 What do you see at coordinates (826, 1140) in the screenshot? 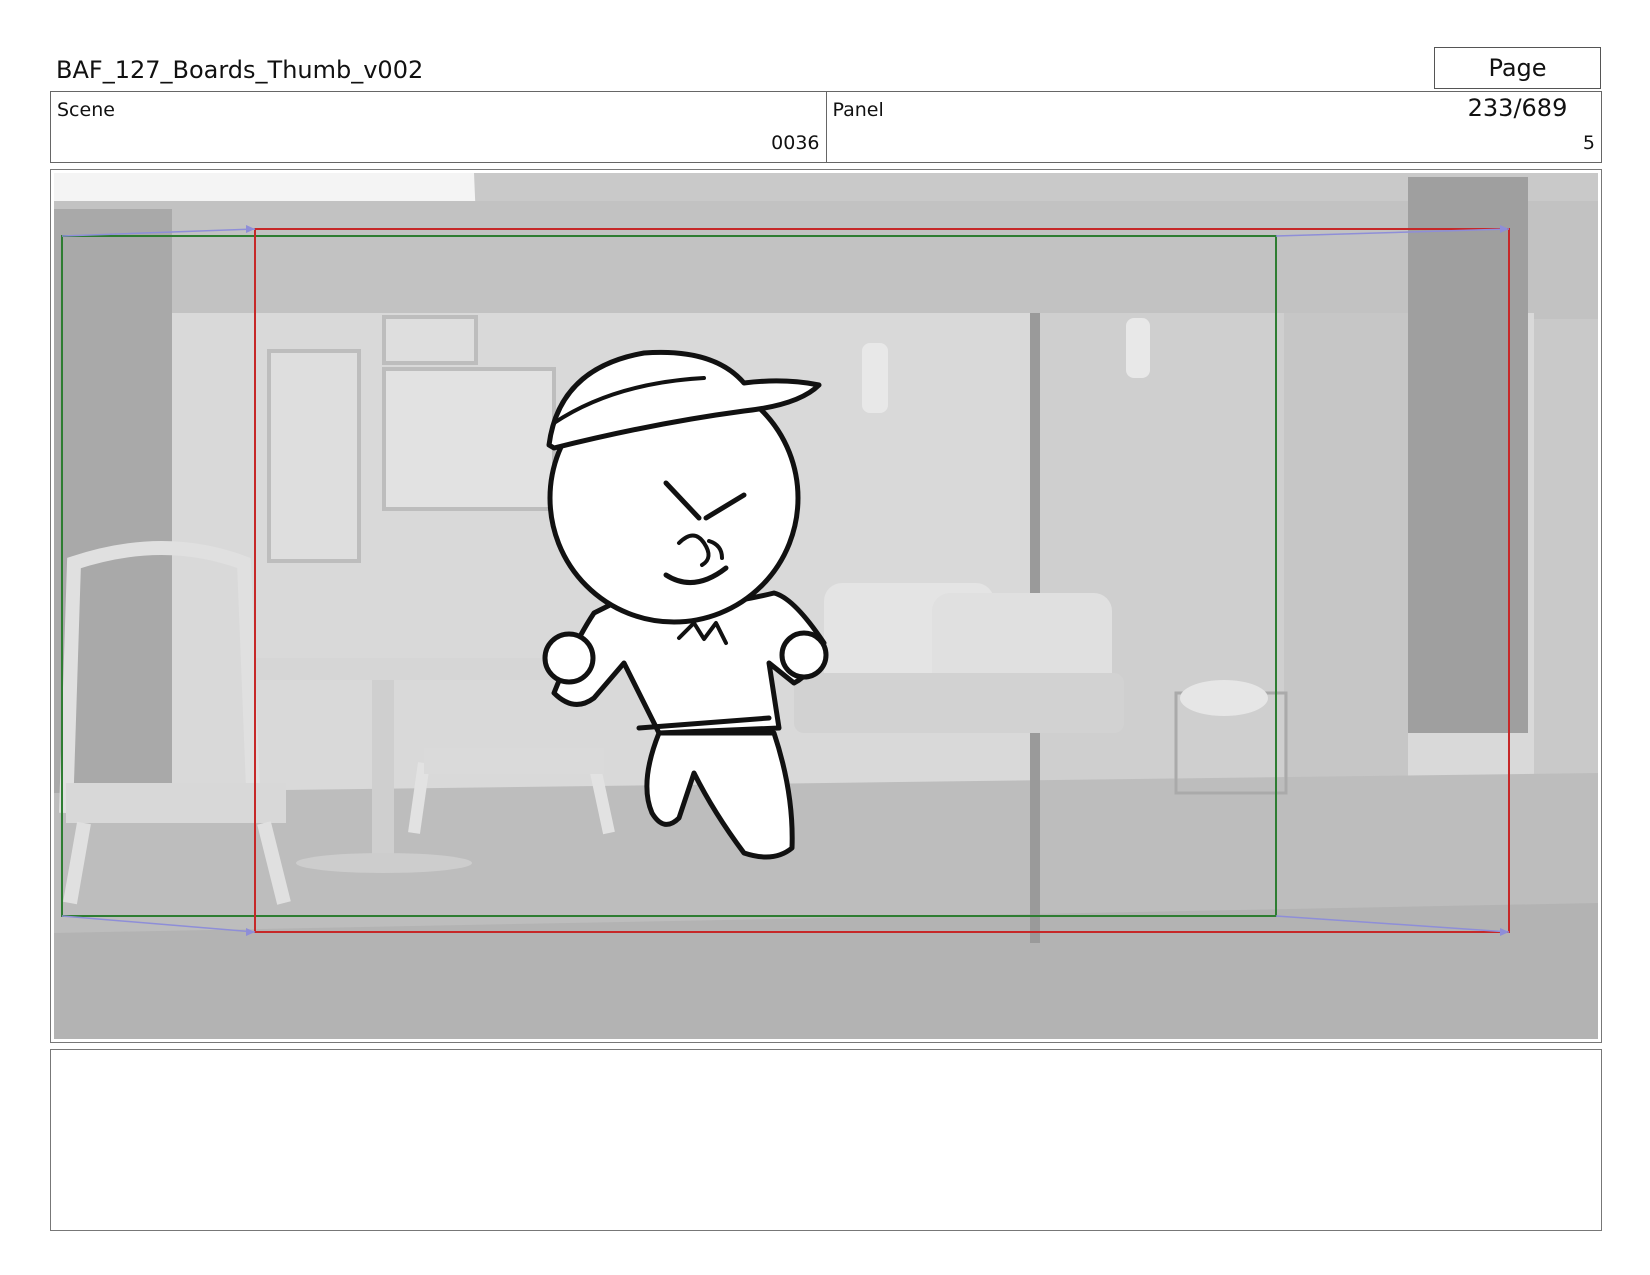
I see `notes-box` at bounding box center [826, 1140].